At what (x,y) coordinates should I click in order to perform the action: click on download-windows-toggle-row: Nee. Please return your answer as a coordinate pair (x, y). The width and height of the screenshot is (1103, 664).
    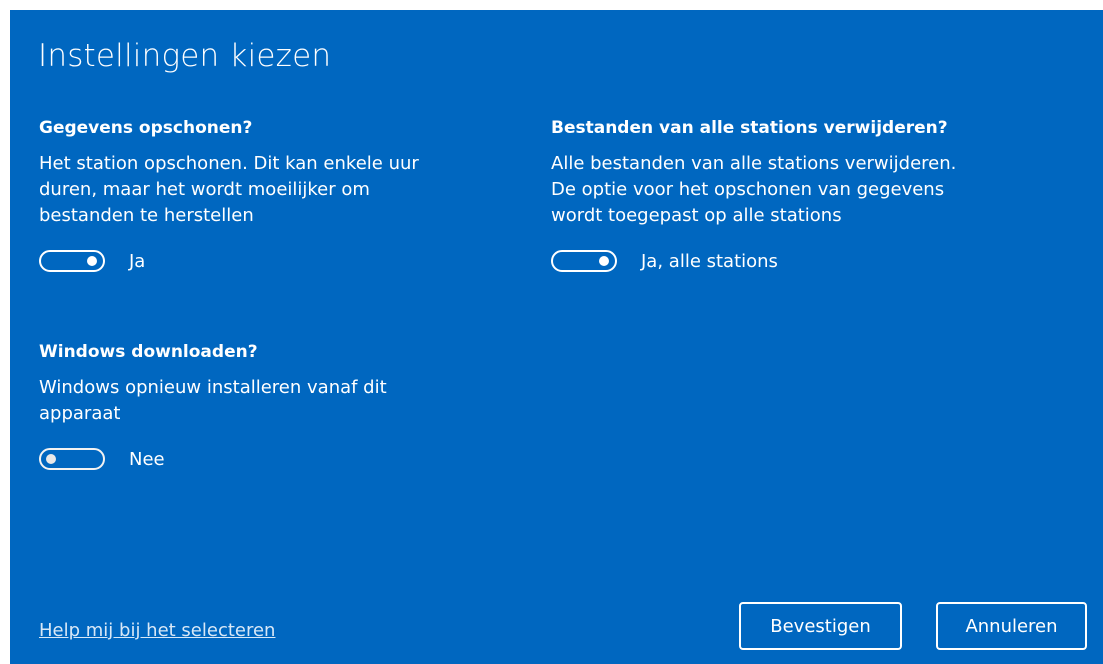
    Looking at the image, I should click on (279, 459).